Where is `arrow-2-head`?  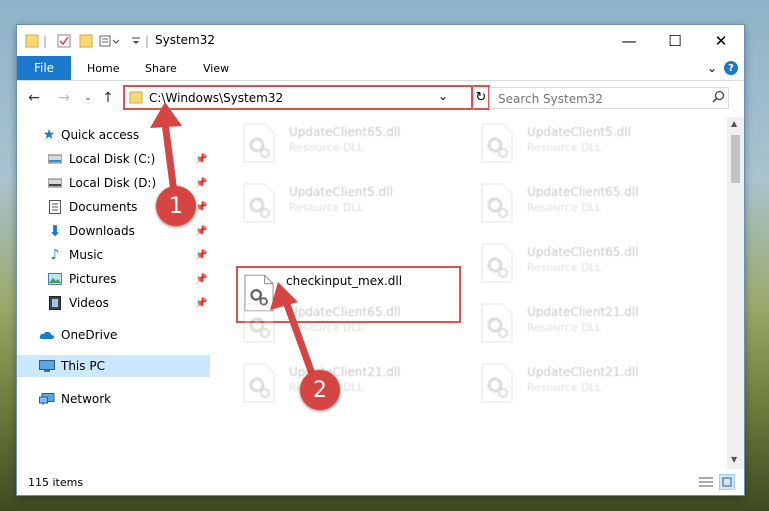
arrow-2-head is located at coordinates (284, 296).